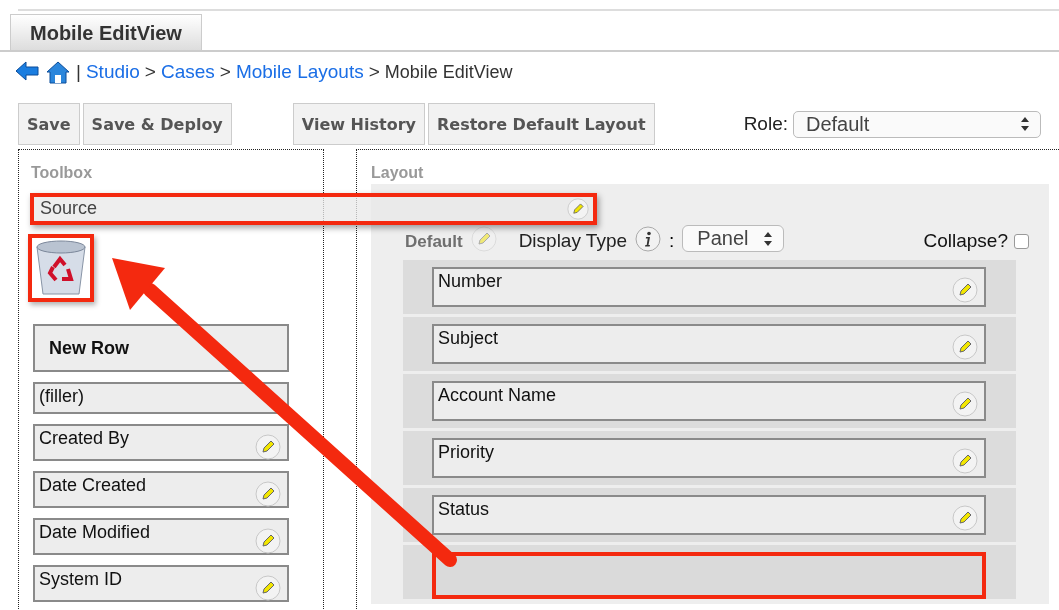 Image resolution: width=1059 pixels, height=610 pixels. Describe the element at coordinates (157, 124) in the screenshot. I see `toolbar-button: Save & Deploy` at that location.